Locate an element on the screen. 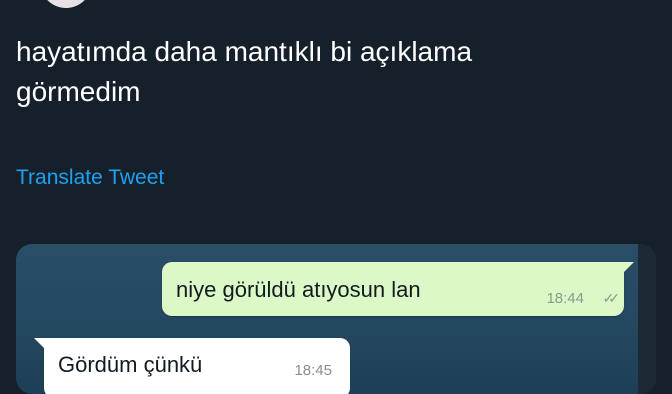 The width and height of the screenshot is (672, 394). message-time: 18:44 is located at coordinates (565, 298).